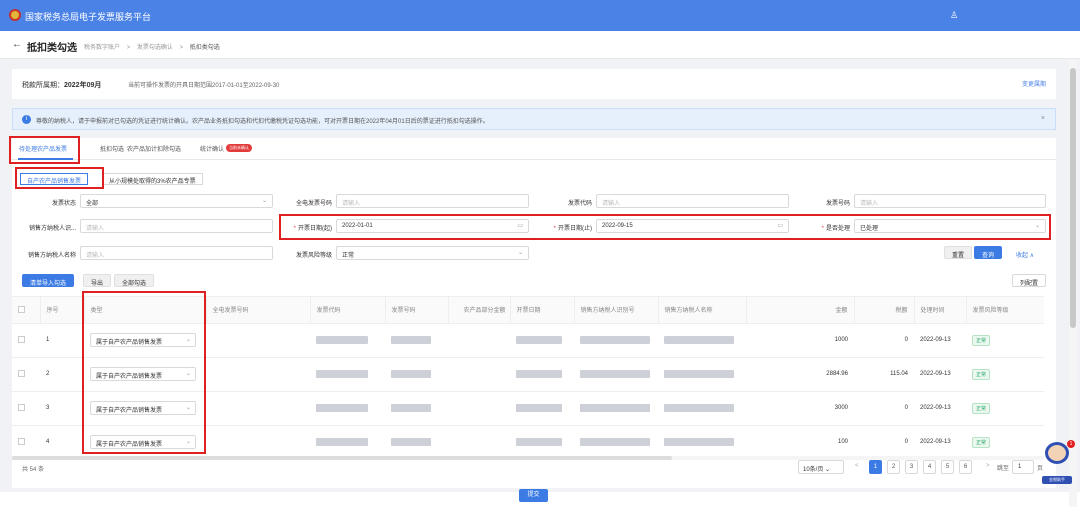  Describe the element at coordinates (26, 310) in the screenshot. I see `select-all-checkbox` at that location.